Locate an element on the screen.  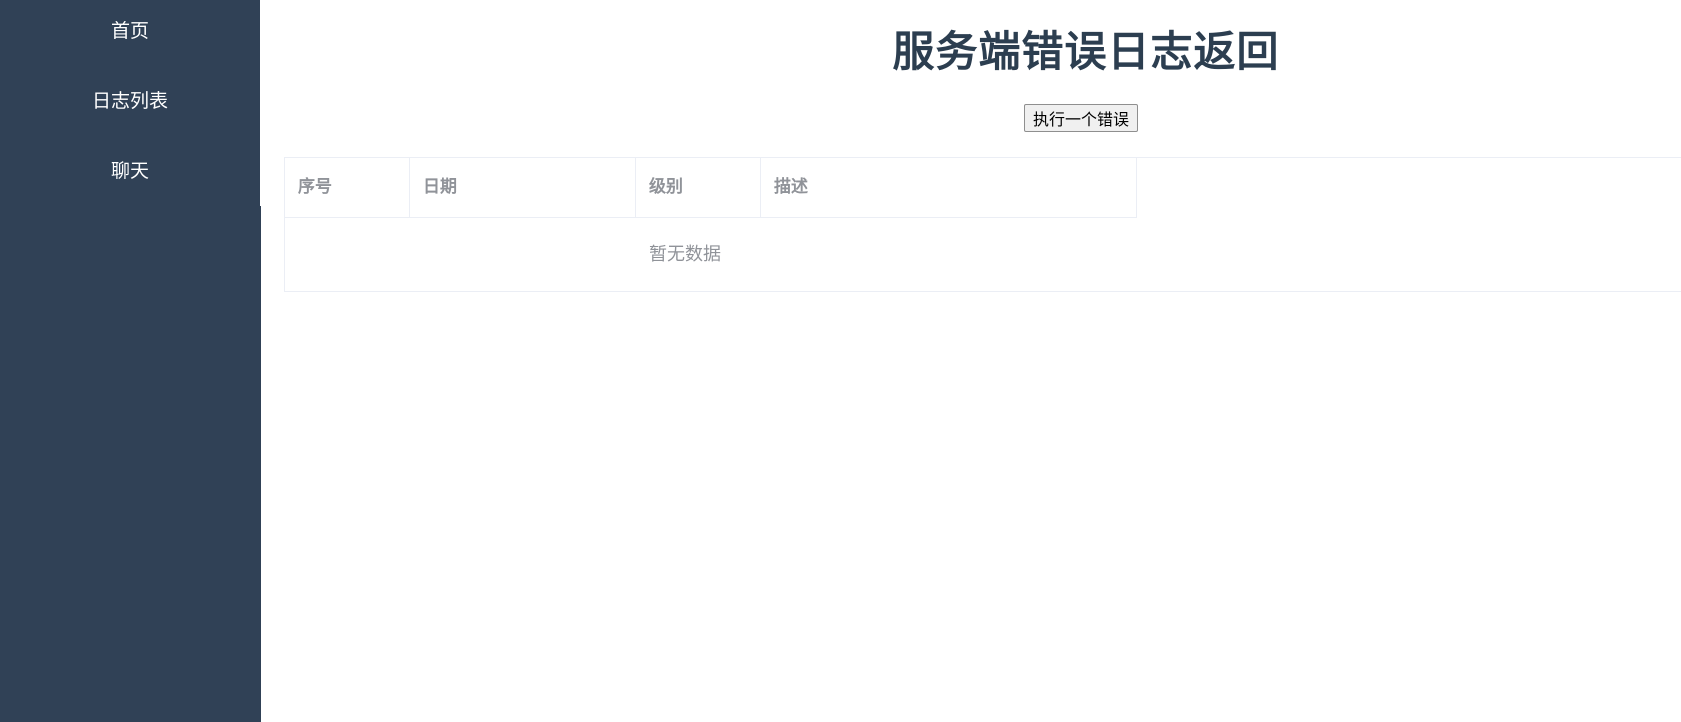
sidebar-item-chat: 聊天 is located at coordinates (130, 175).